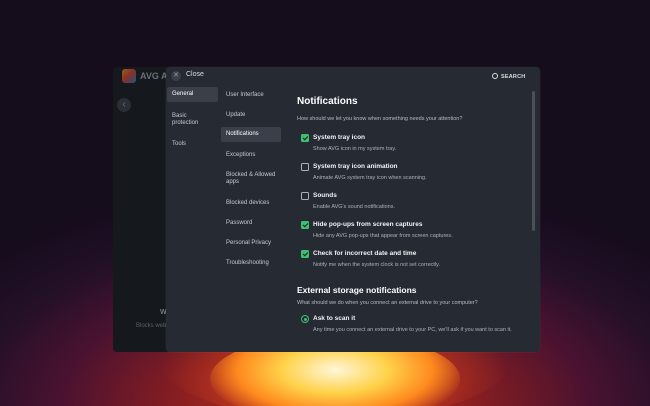  What do you see at coordinates (355, 149) in the screenshot?
I see `option-description: Show AVG icon in my system tray.` at bounding box center [355, 149].